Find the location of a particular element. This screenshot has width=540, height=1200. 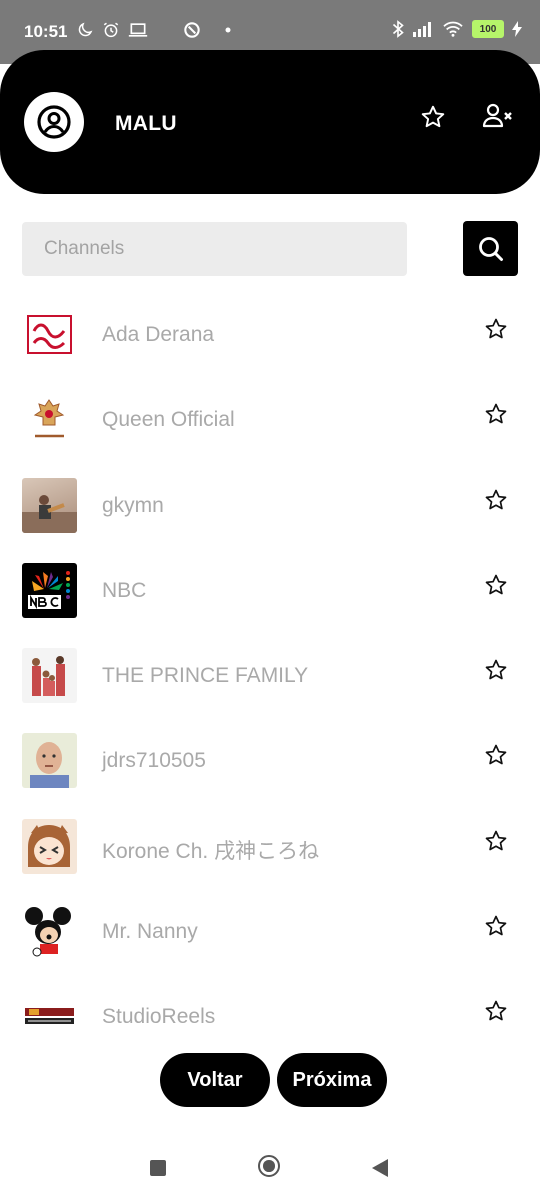

channel-item: Ada Derana is located at coordinates (270, 335).